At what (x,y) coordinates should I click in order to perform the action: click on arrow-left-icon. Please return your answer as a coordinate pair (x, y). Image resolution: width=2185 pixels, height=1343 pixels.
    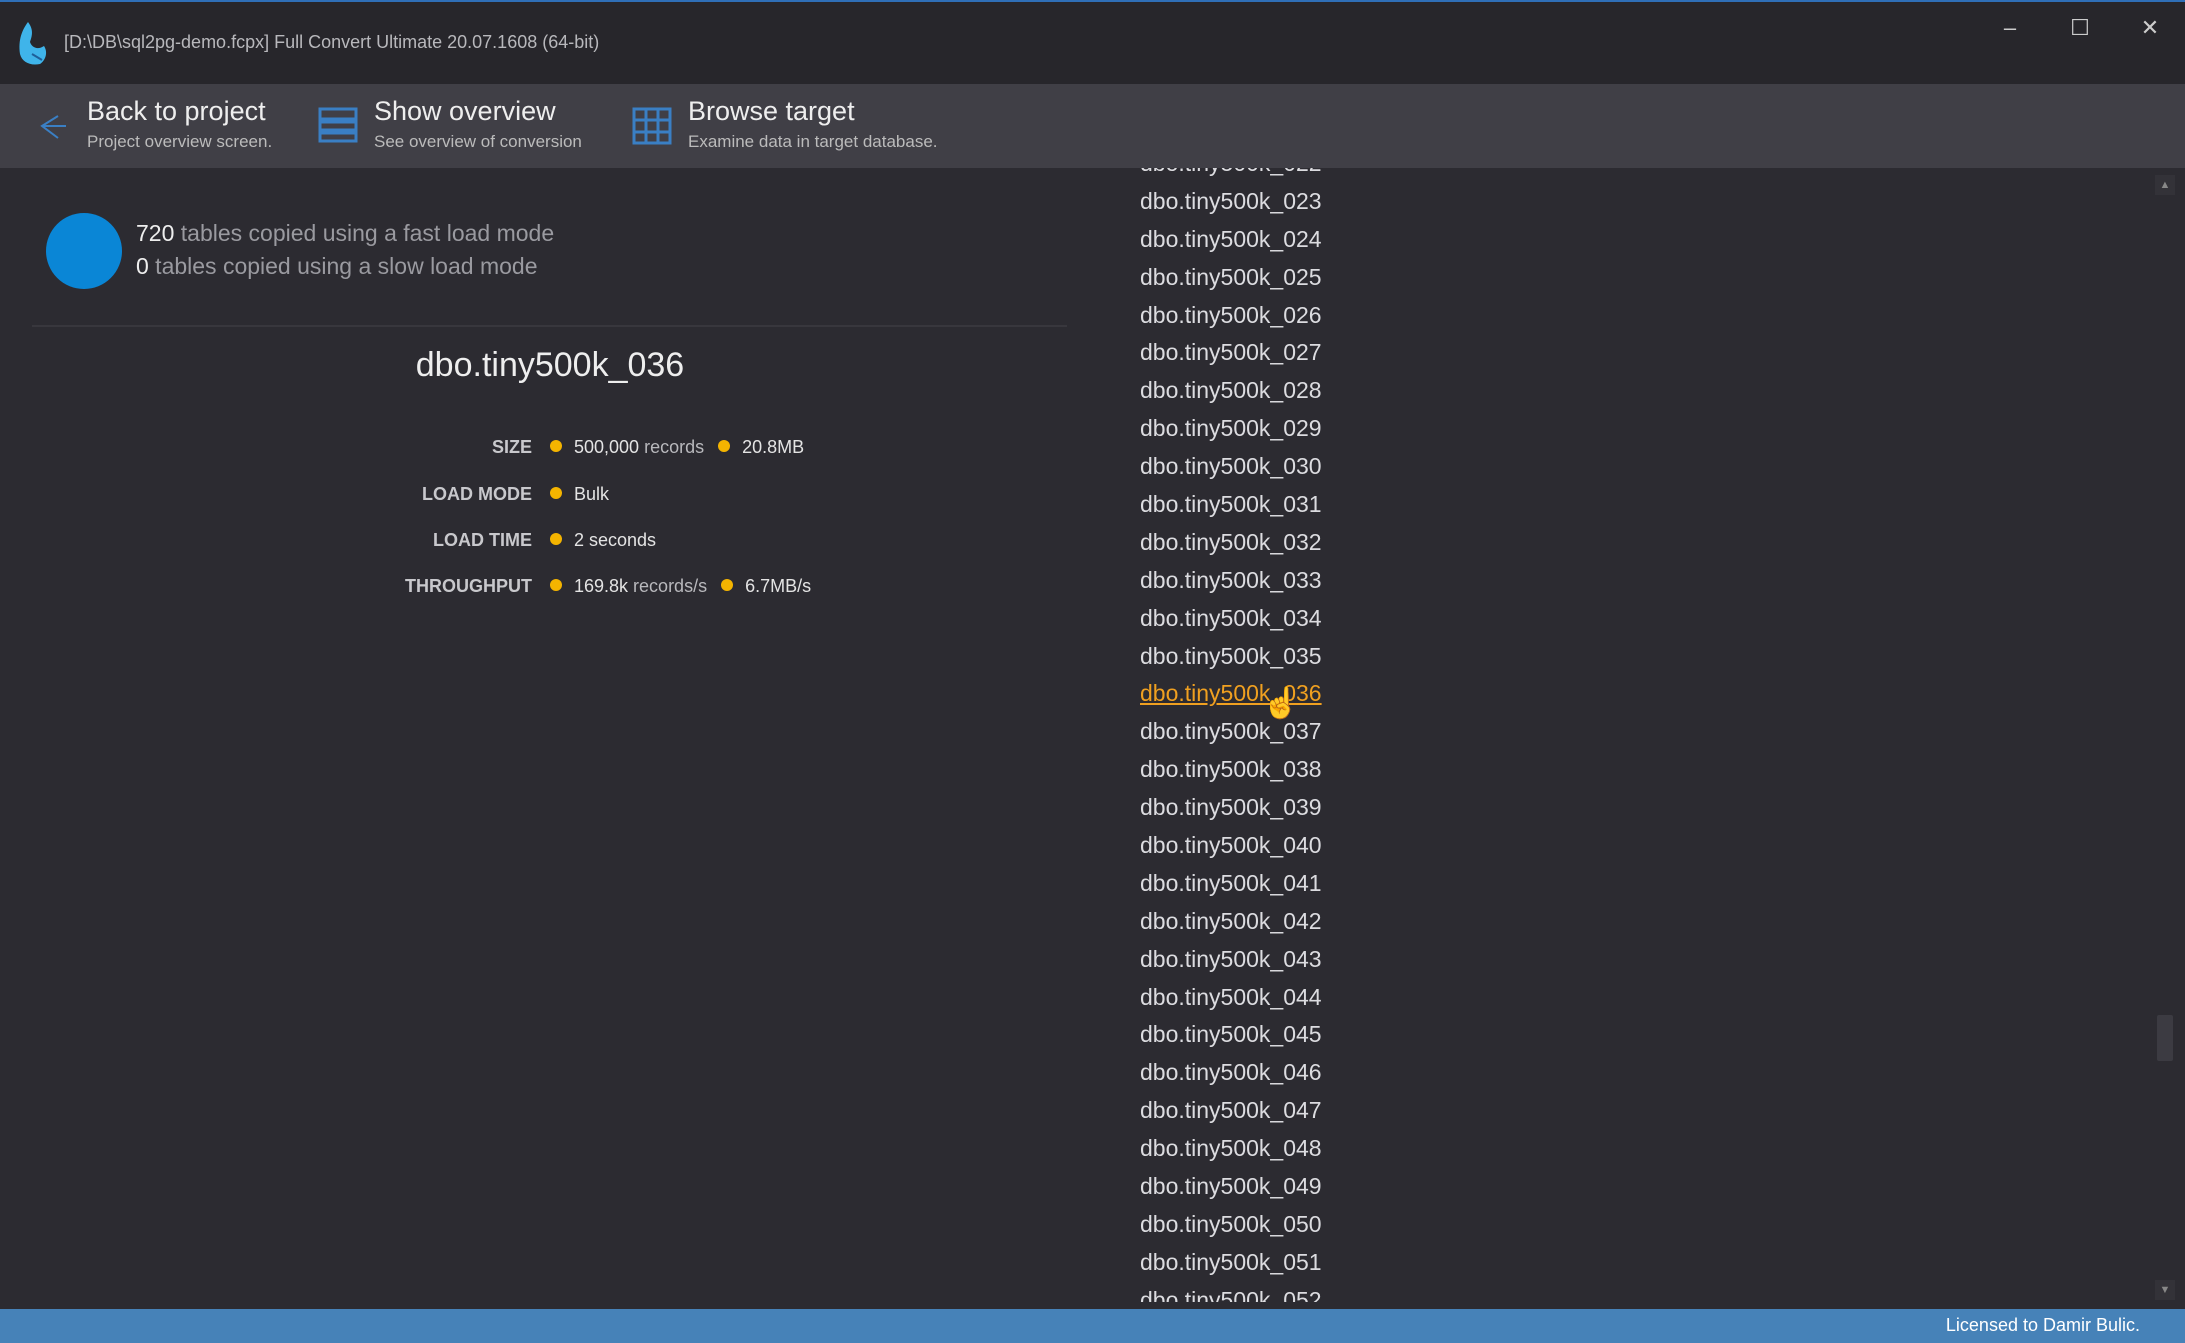
    Looking at the image, I should click on (53, 127).